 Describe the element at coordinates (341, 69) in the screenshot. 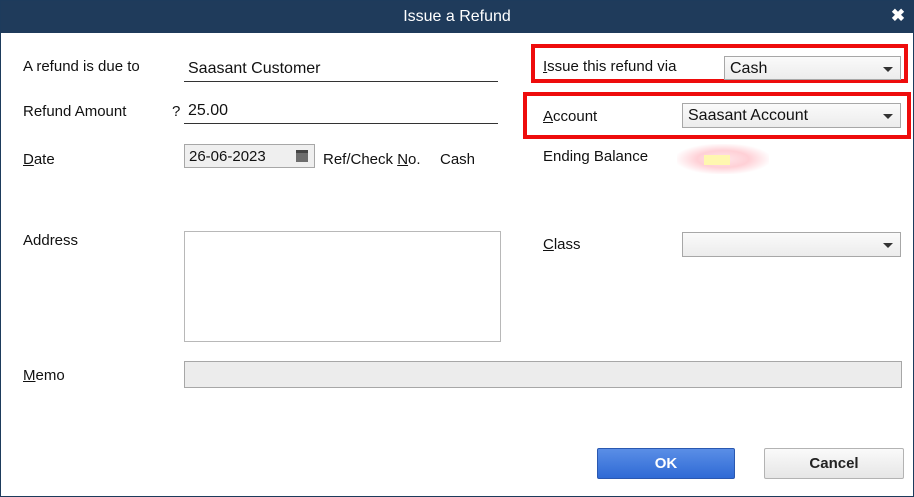

I see `customer-field: Saasant Customer` at that location.